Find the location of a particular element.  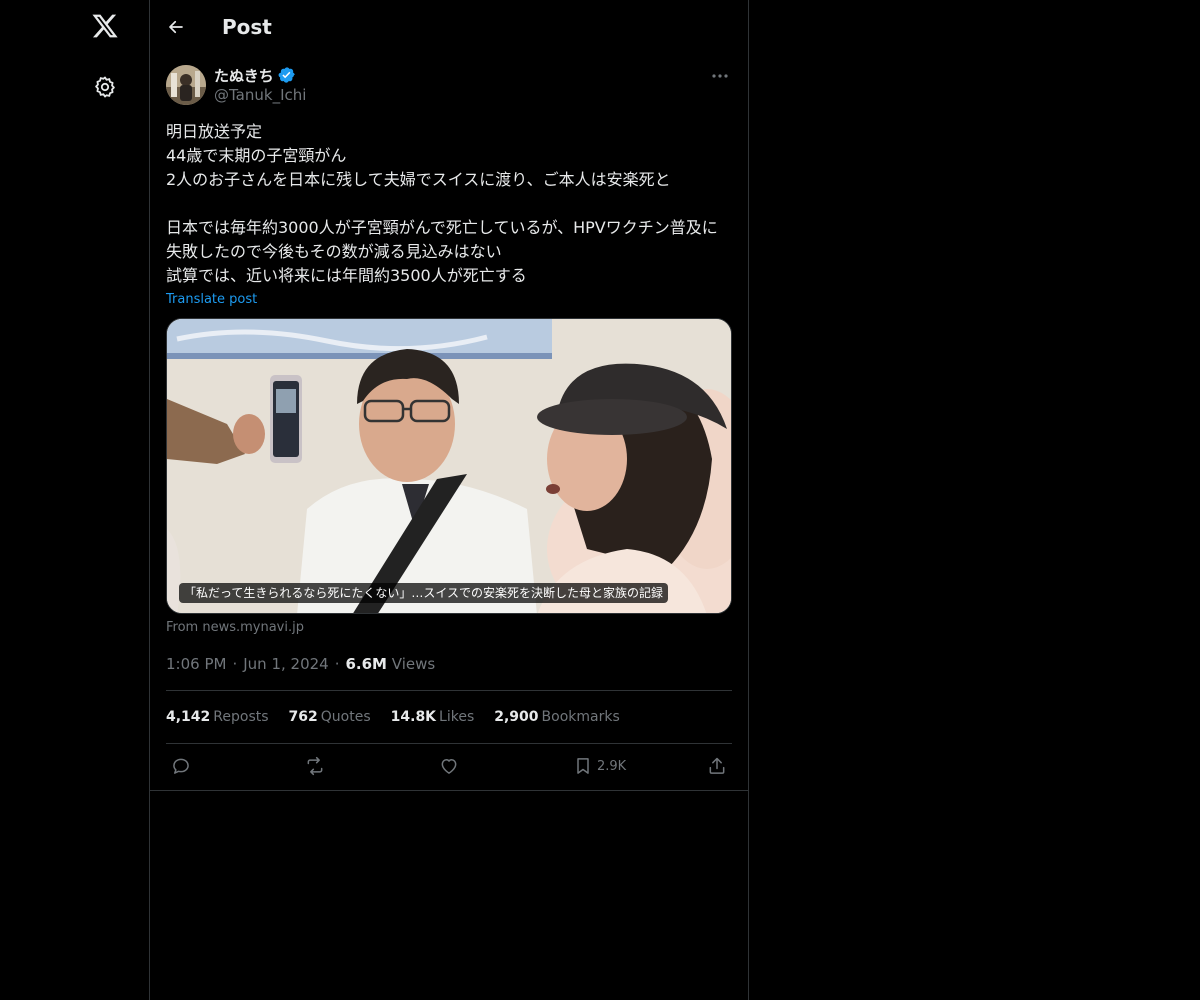

repost-button is located at coordinates (315, 766).